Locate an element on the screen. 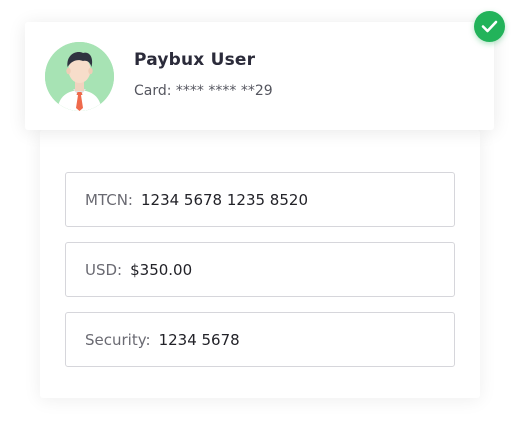 The height and width of the screenshot is (427, 520). avatar is located at coordinates (79, 76).